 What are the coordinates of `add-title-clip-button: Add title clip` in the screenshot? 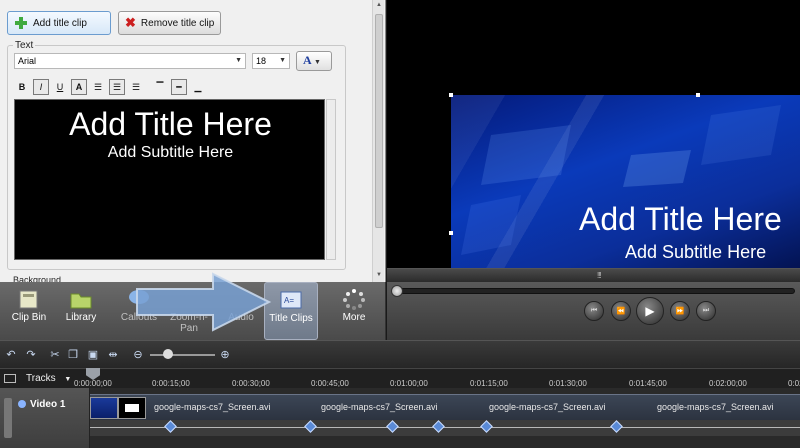 It's located at (59, 23).